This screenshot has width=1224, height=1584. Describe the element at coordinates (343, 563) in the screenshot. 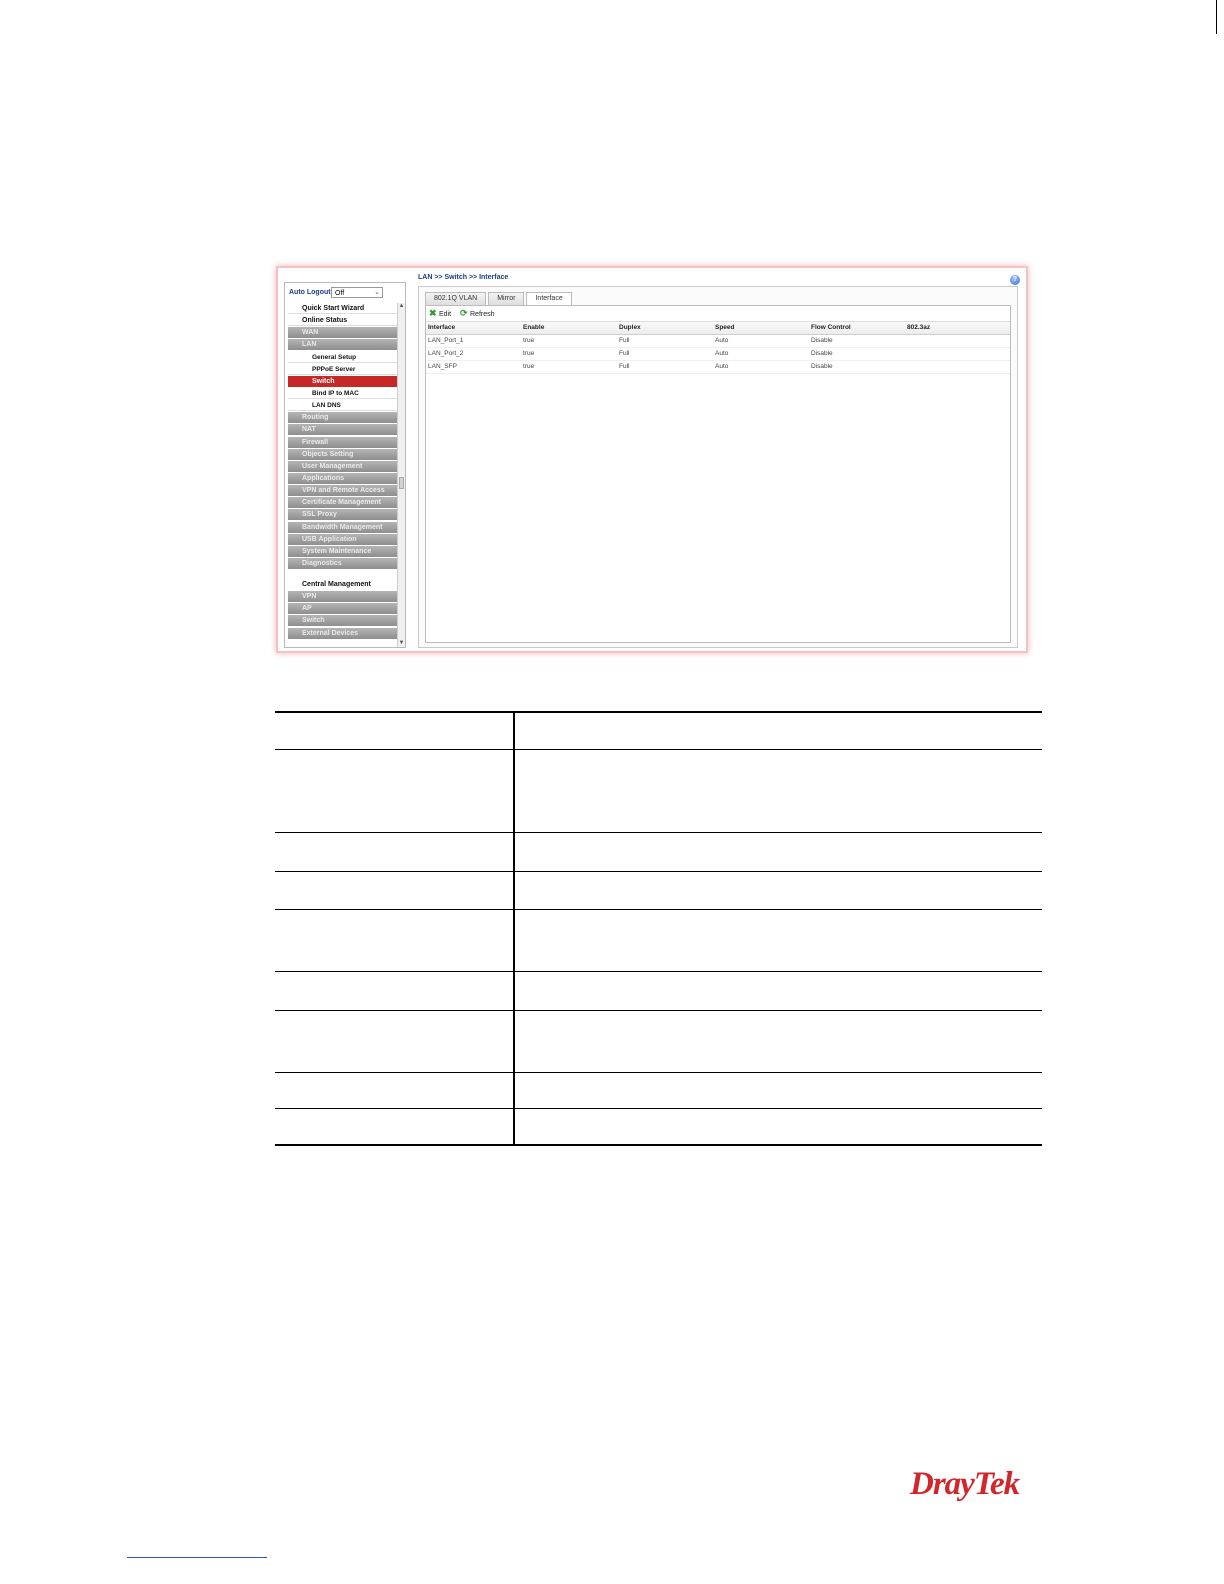

I see `sidebar-item-diagnostics: Diagnostics` at that location.